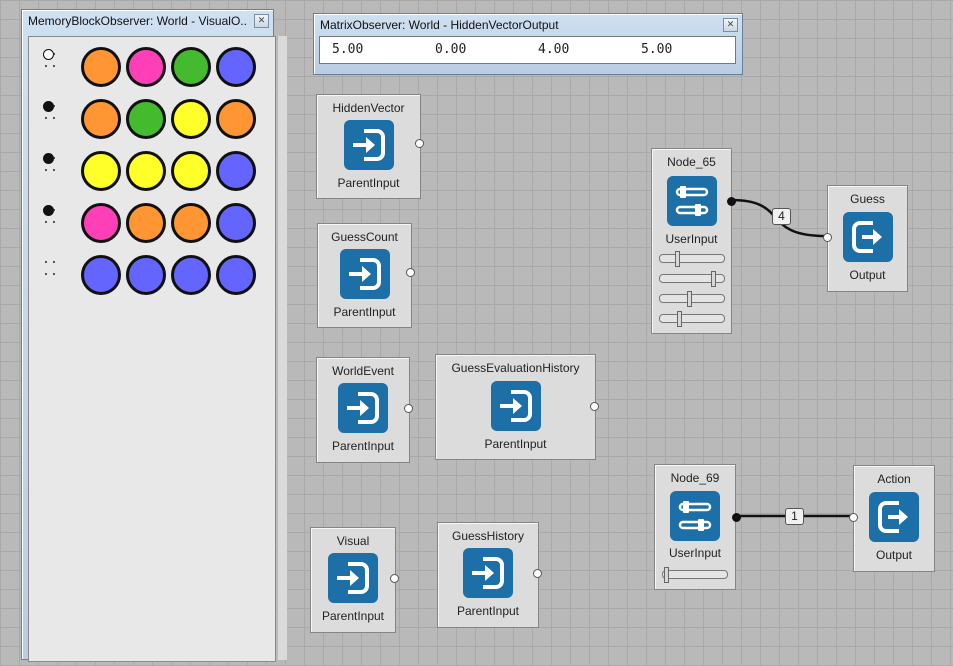  I want to click on node-name: Action, so click(894, 479).